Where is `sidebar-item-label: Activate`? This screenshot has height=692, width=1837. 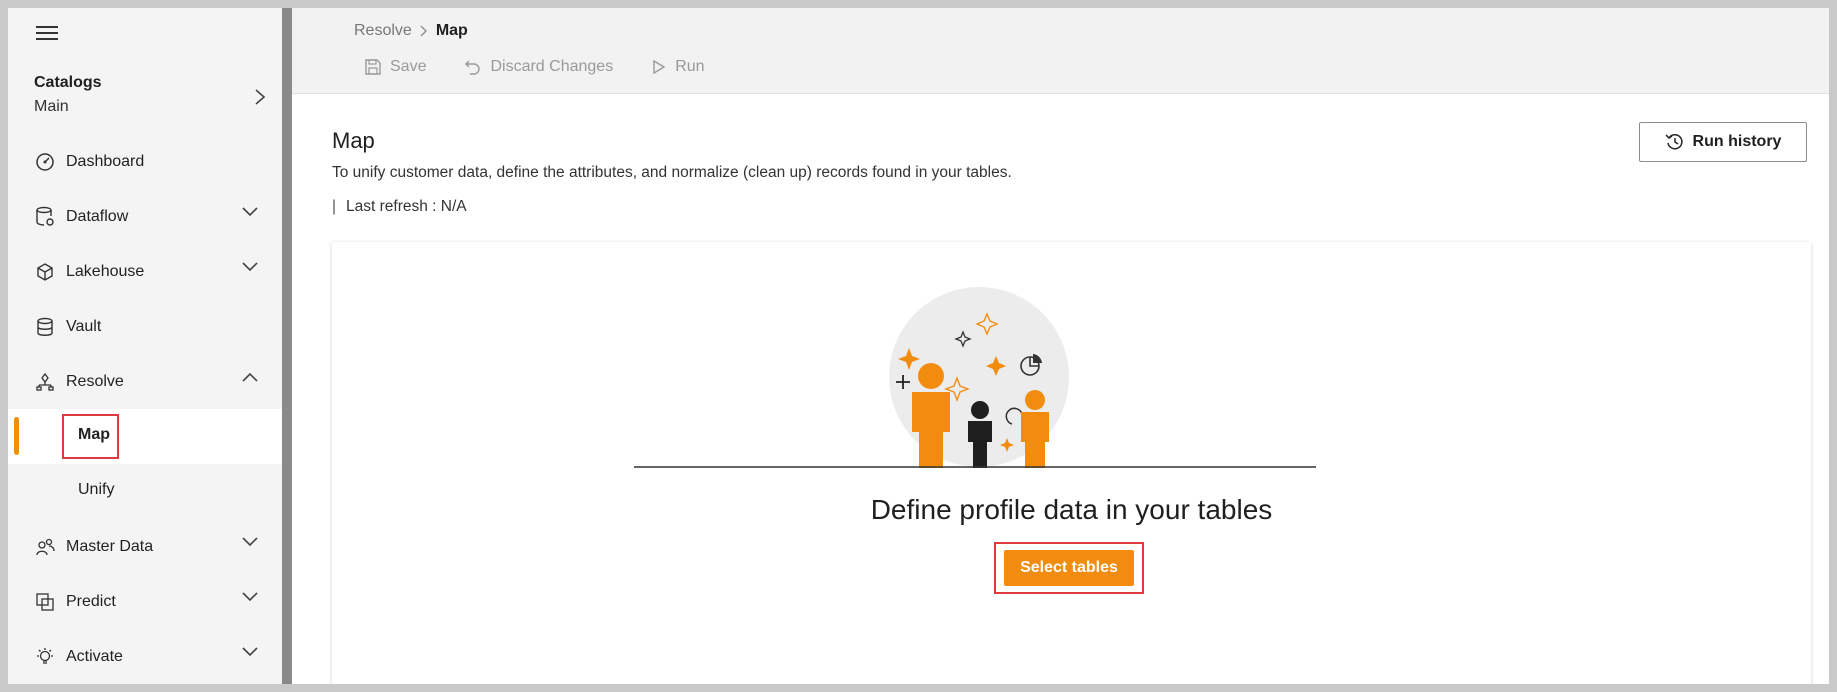 sidebar-item-label: Activate is located at coordinates (94, 656).